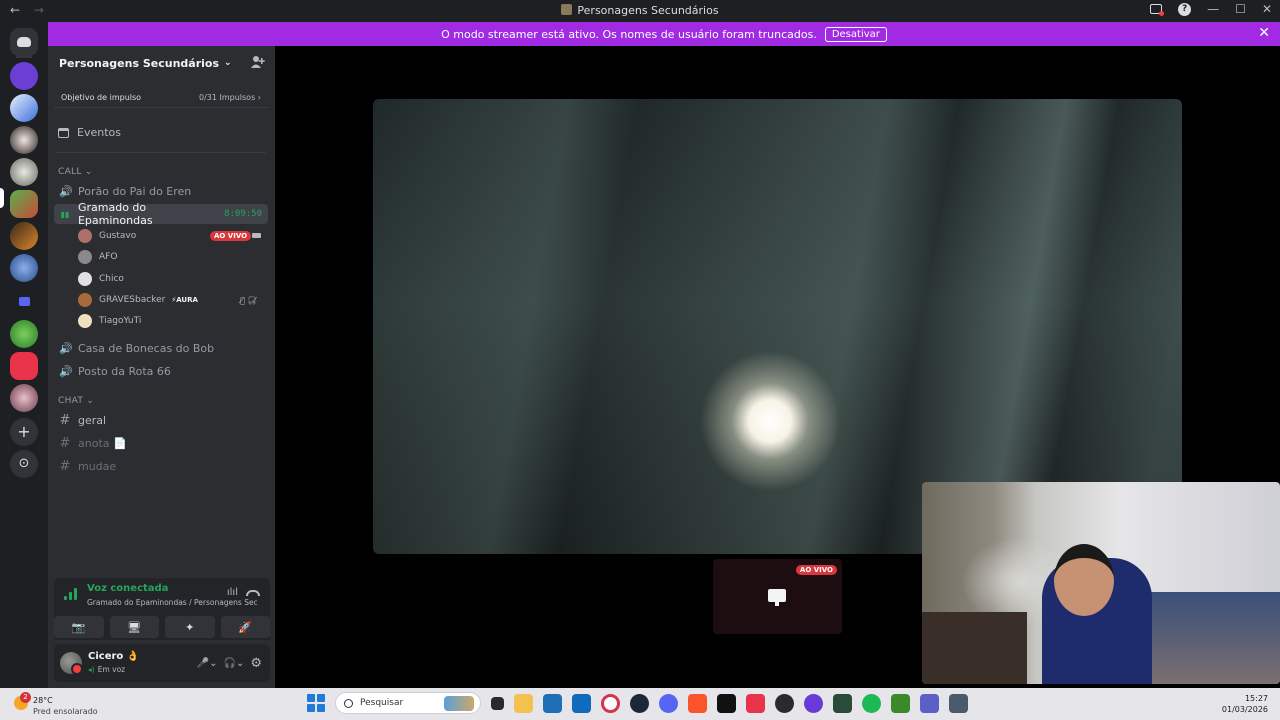 This screenshot has height=720, width=1280. I want to click on forecast: Pred ensolarado, so click(65, 711).